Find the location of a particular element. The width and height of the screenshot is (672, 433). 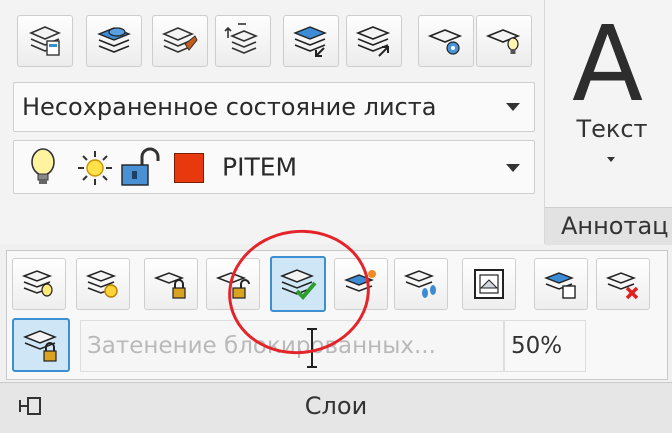

layer-freeze-button is located at coordinates (103, 284).